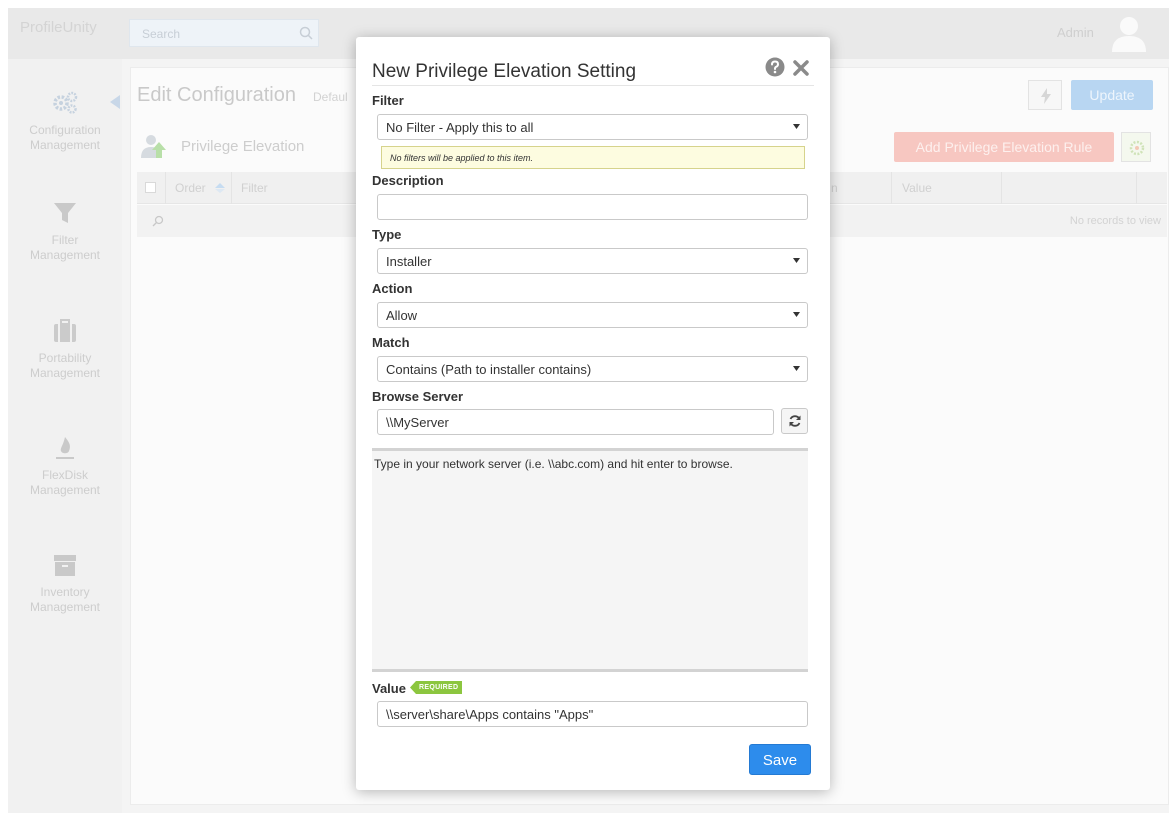 This screenshot has height=813, width=1169. I want to click on filter-select: No Filter - Apply this to all, so click(592, 127).